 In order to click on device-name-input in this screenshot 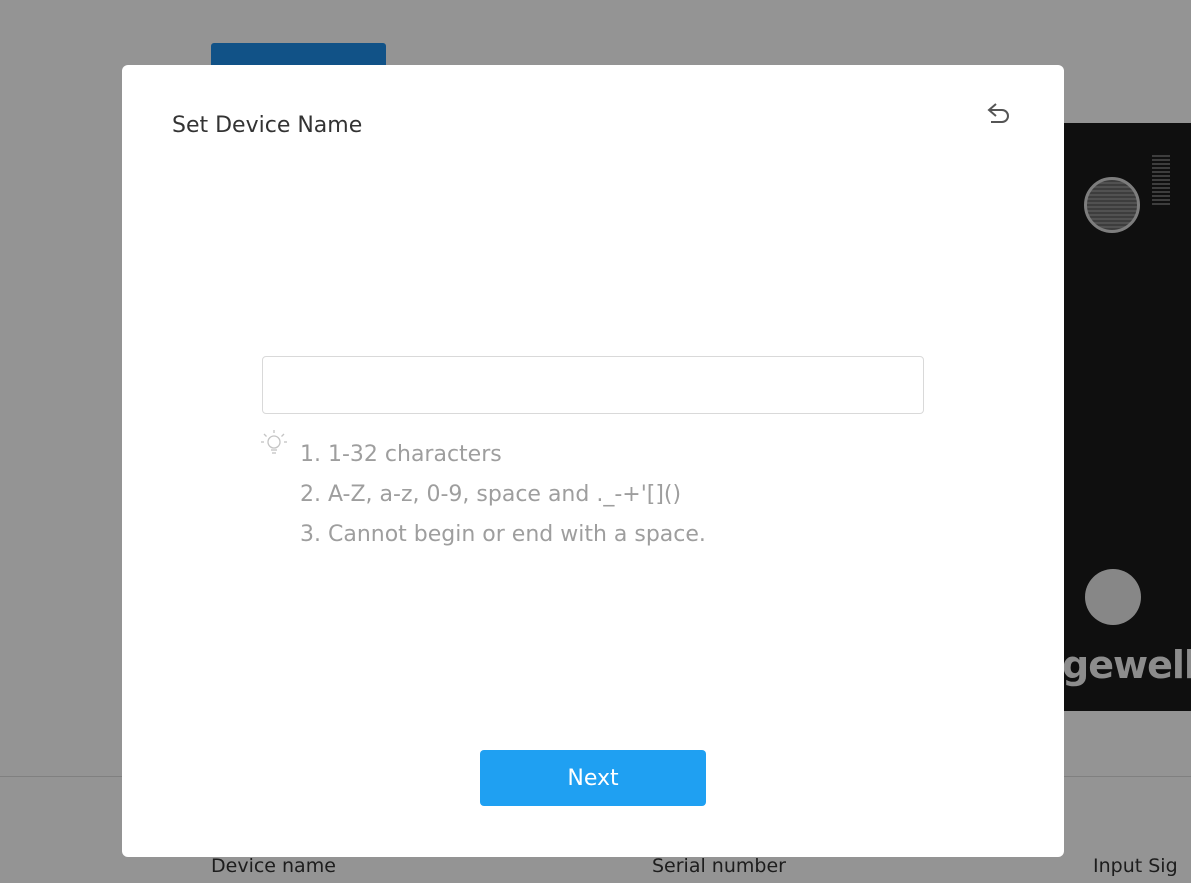, I will do `click(593, 385)`.